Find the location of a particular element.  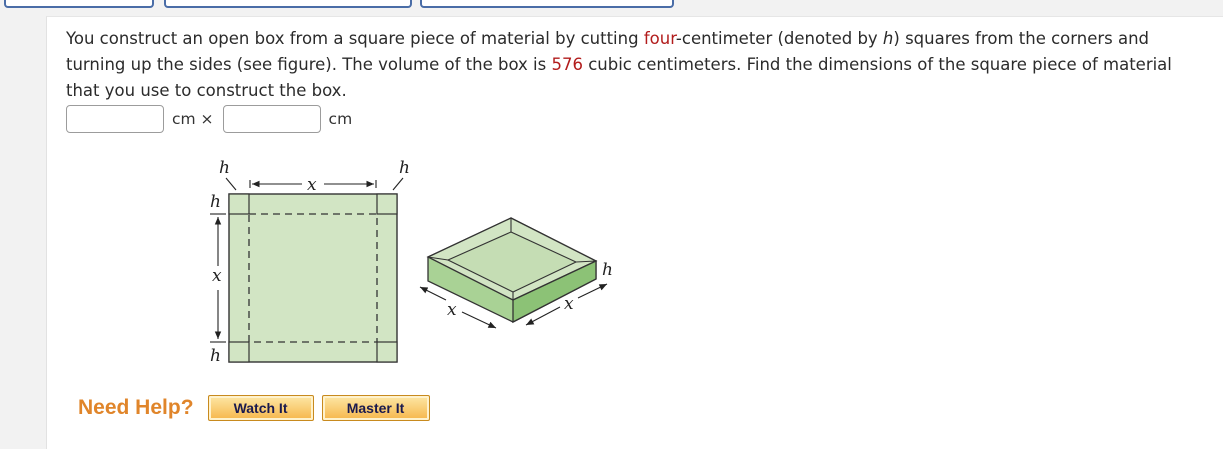

label-h-left-bottom: h is located at coordinates (215, 356).